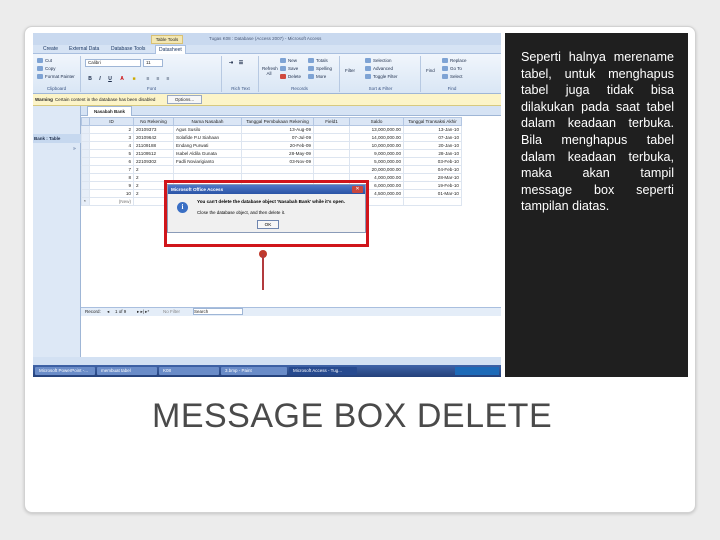 Image resolution: width=720 pixels, height=540 pixels. Describe the element at coordinates (241, 64) in the screenshot. I see `list-icon: ☰` at that location.